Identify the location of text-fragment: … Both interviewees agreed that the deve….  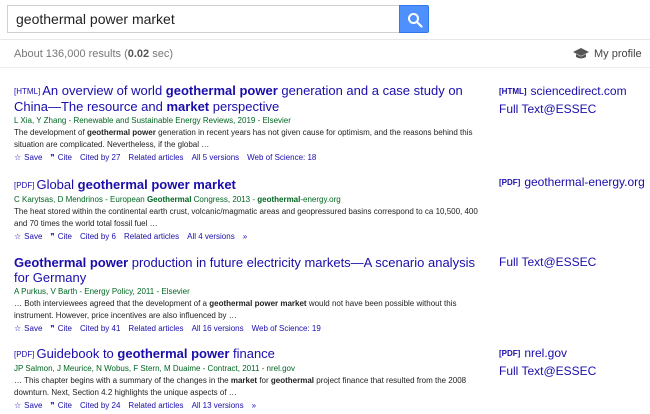
(112, 303).